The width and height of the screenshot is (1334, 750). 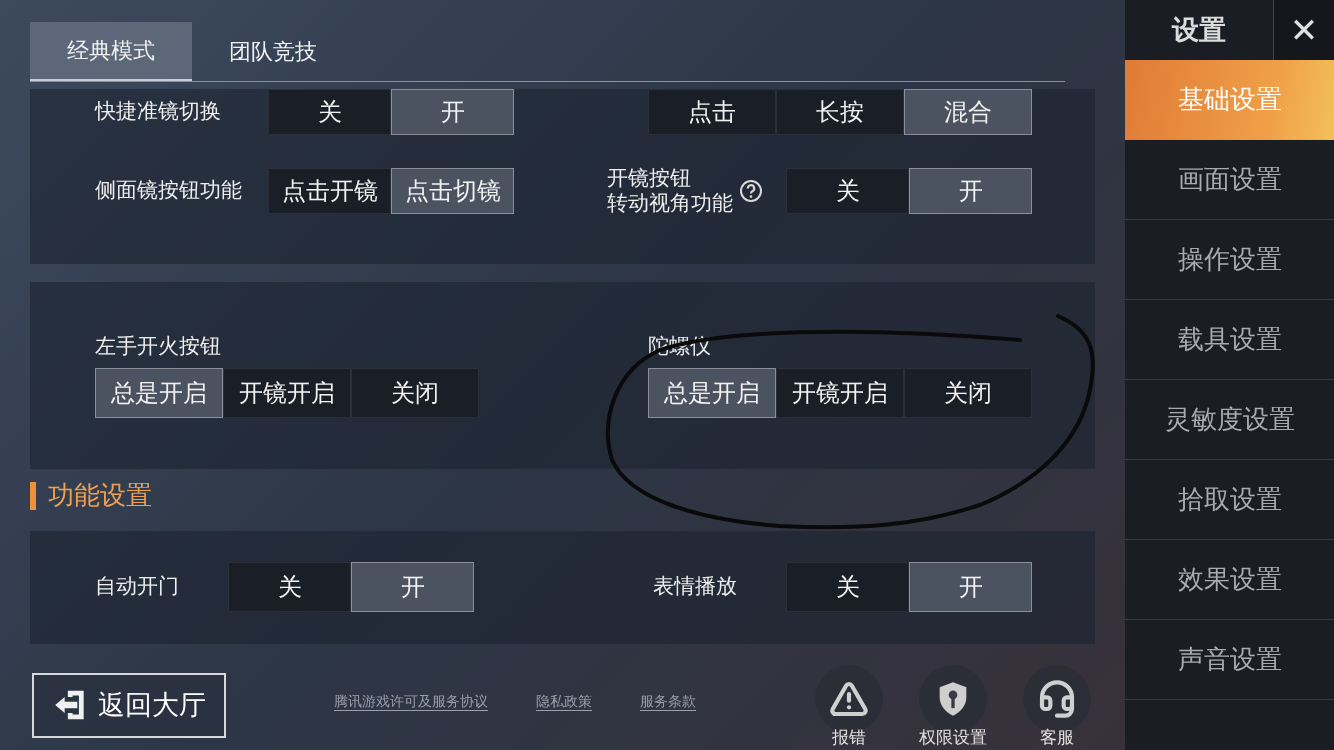 I want to click on back-to-lobby-button: 返回大厅, so click(x=129, y=705).